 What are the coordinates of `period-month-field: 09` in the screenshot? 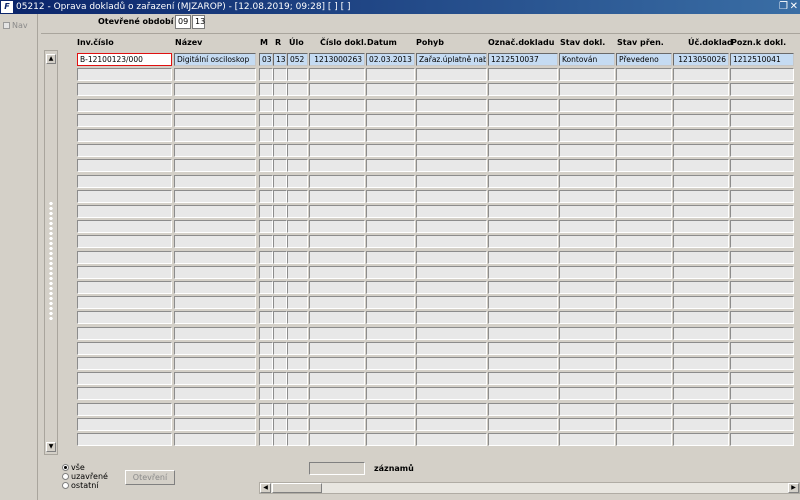 It's located at (183, 22).